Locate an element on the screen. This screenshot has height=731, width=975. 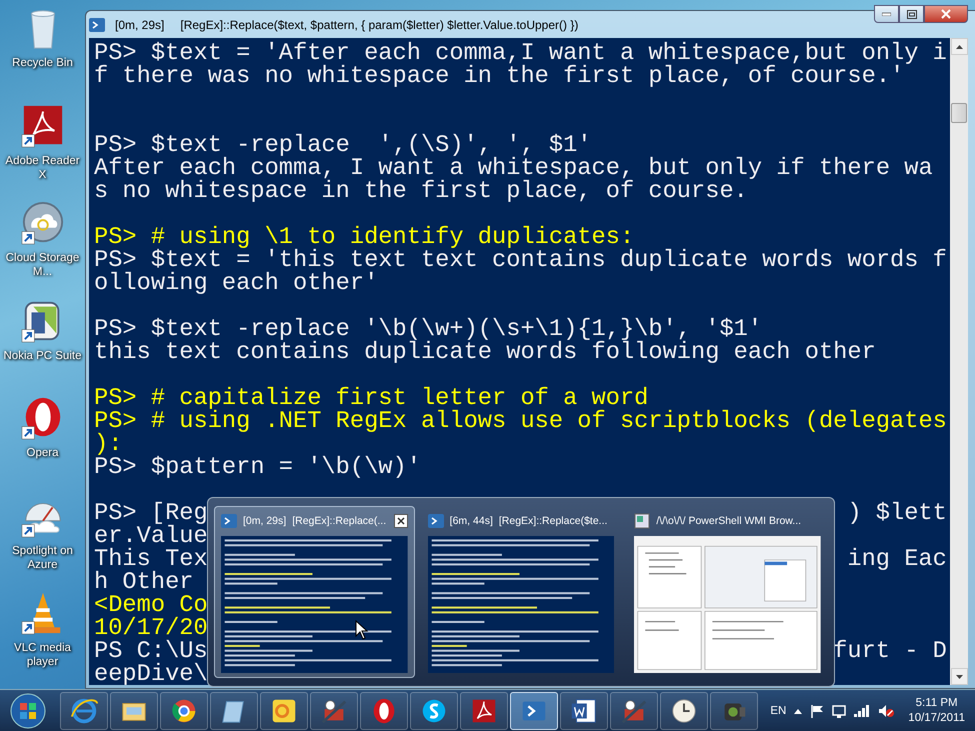
scroll-thumb is located at coordinates (959, 113).